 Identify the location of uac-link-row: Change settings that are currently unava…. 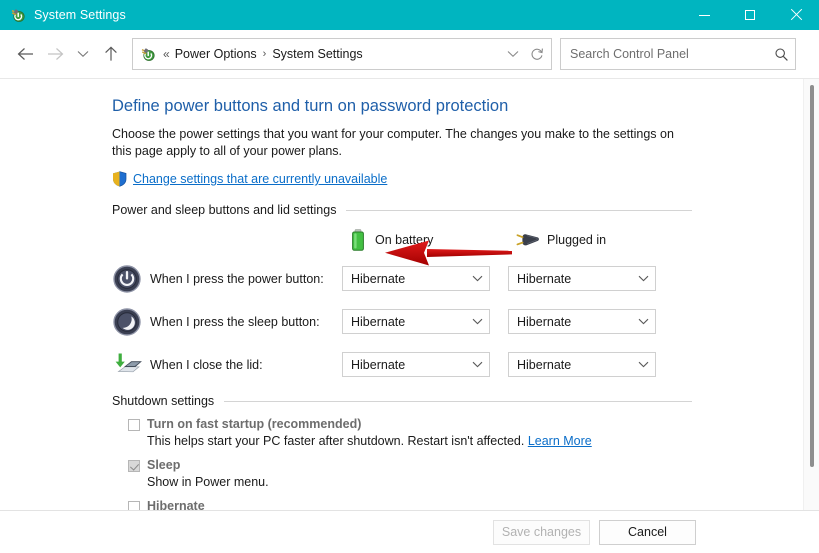
(457, 179).